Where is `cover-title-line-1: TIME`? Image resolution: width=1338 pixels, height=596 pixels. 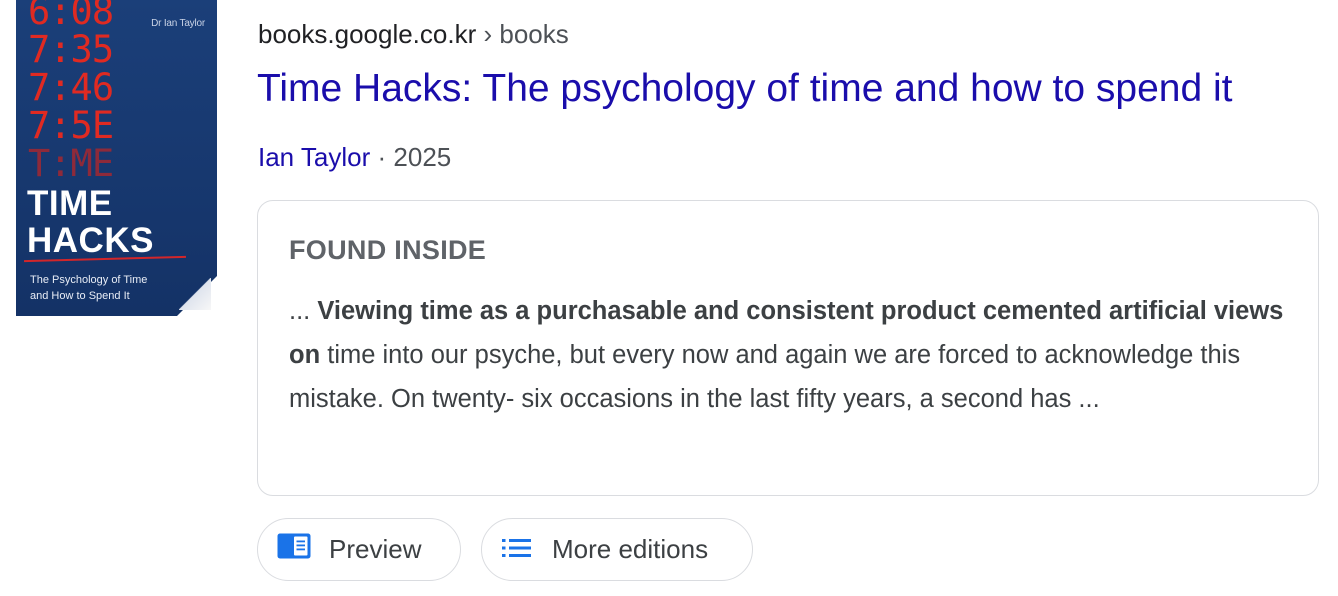 cover-title-line-1: TIME is located at coordinates (70, 203).